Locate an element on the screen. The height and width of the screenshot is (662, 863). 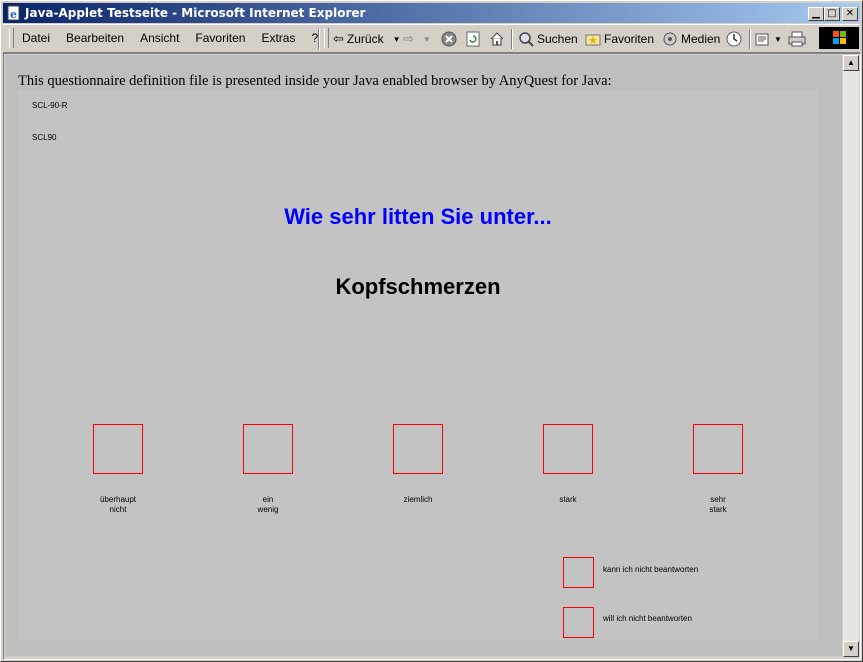
stop-button is located at coordinates (449, 39).